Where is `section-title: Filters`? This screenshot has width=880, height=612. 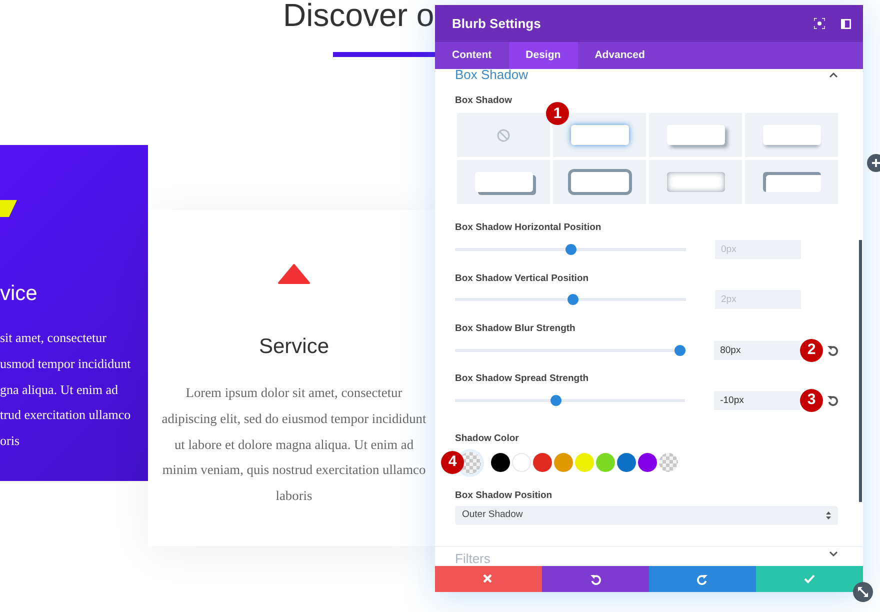
section-title: Filters is located at coordinates (472, 558).